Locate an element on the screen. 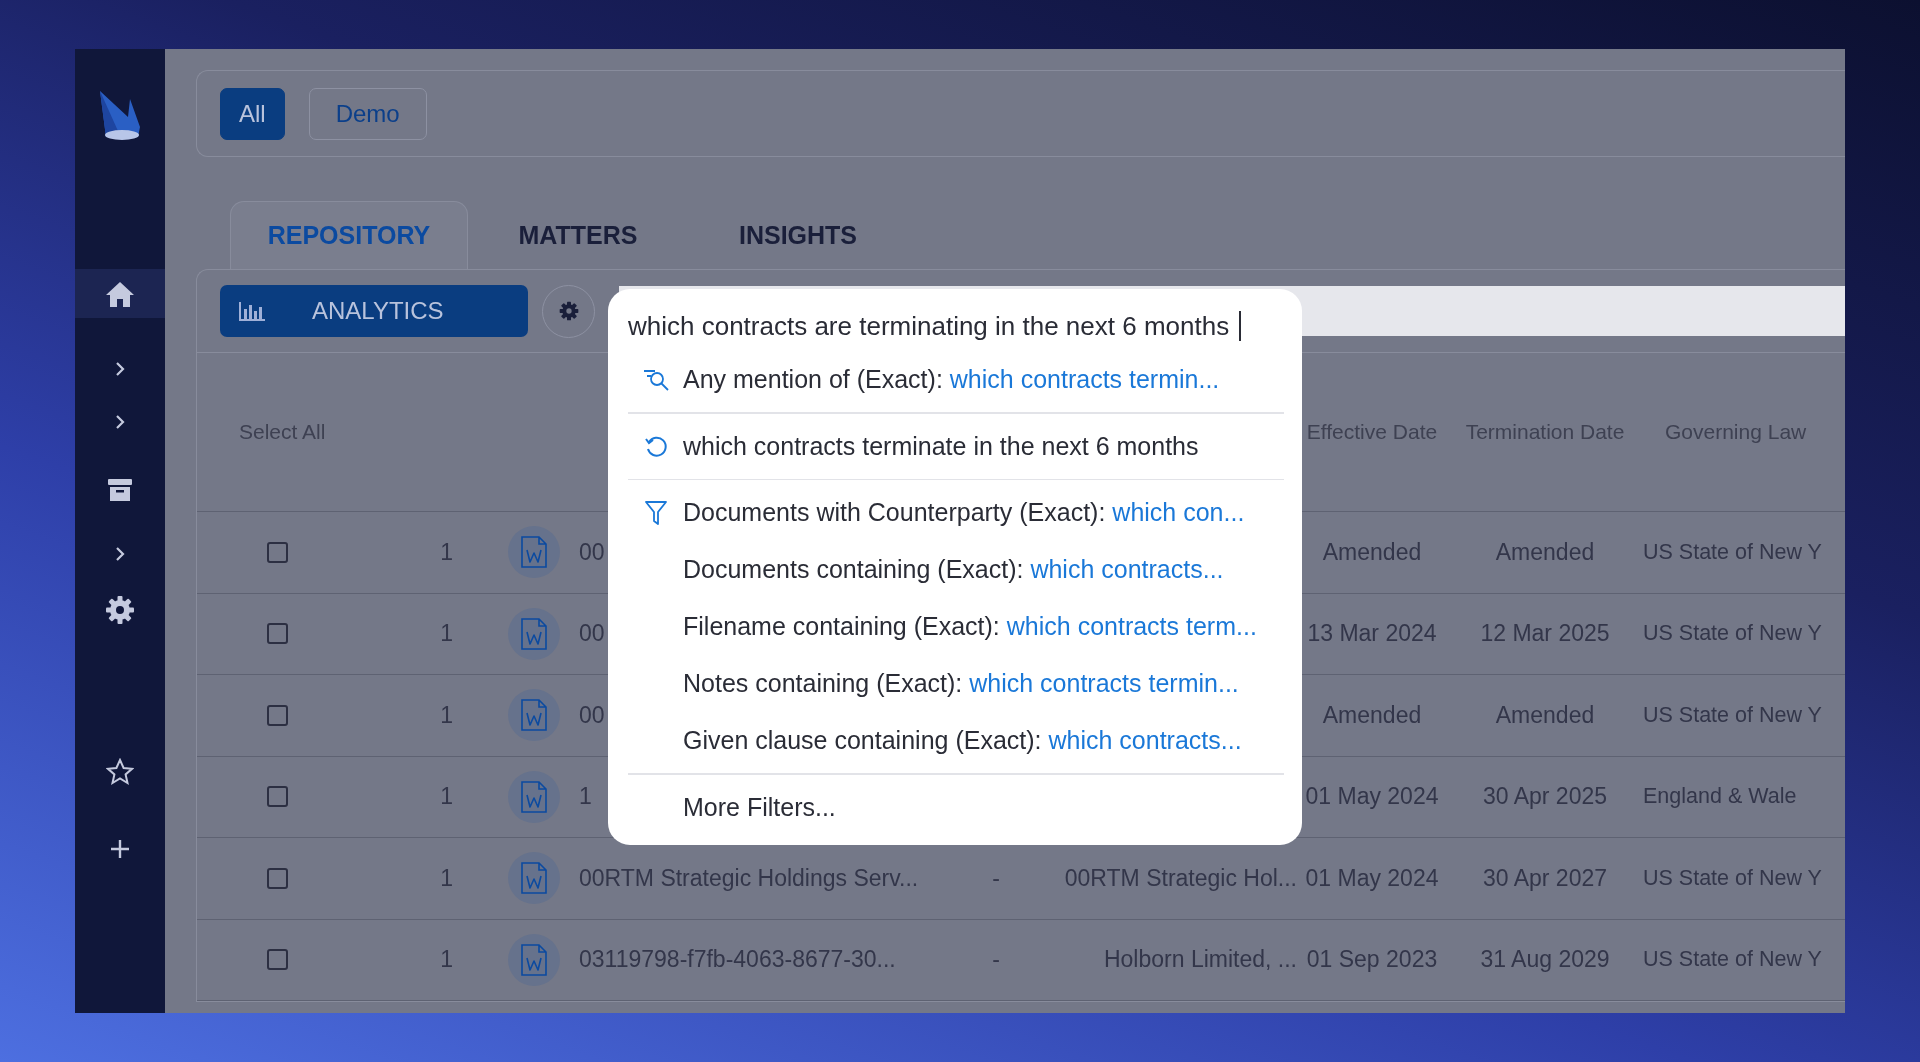 The width and height of the screenshot is (1920, 1062). column-header: Governing Law is located at coordinates (1735, 432).